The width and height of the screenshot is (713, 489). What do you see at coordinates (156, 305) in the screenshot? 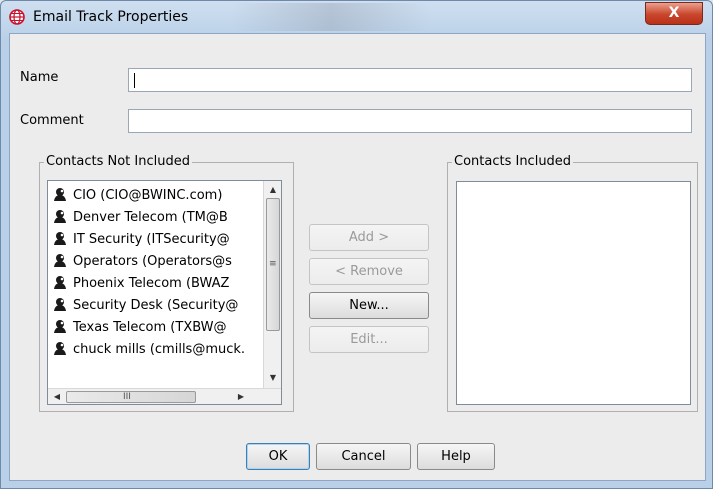
I see `contact-label: Security Desk (Security@` at bounding box center [156, 305].